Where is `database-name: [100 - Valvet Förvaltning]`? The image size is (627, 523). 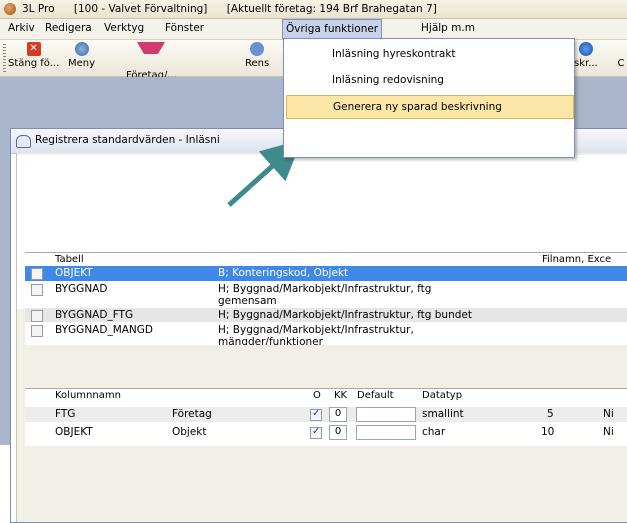 database-name: [100 - Valvet Förvaltning] is located at coordinates (140, 9).